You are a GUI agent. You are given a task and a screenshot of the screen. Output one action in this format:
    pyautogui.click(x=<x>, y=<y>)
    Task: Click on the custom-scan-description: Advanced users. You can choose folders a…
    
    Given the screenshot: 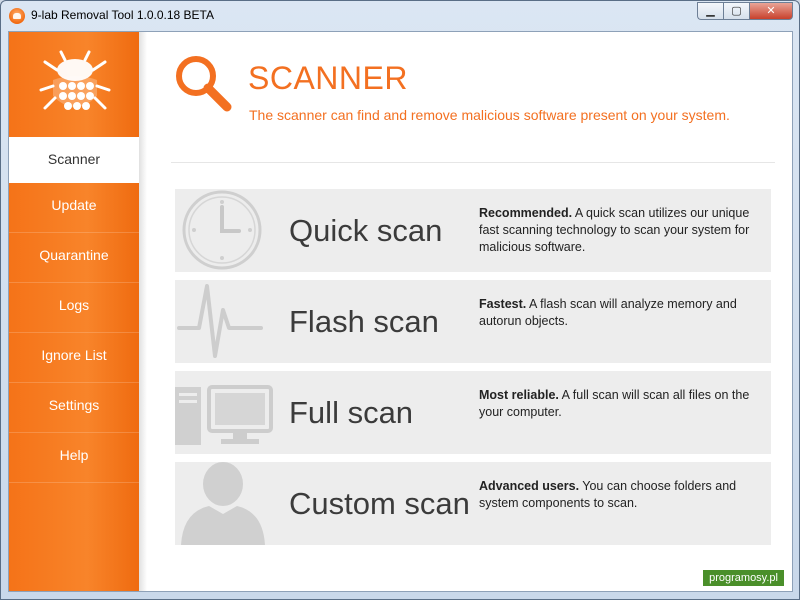 What is the action you would take?
    pyautogui.click(x=625, y=495)
    